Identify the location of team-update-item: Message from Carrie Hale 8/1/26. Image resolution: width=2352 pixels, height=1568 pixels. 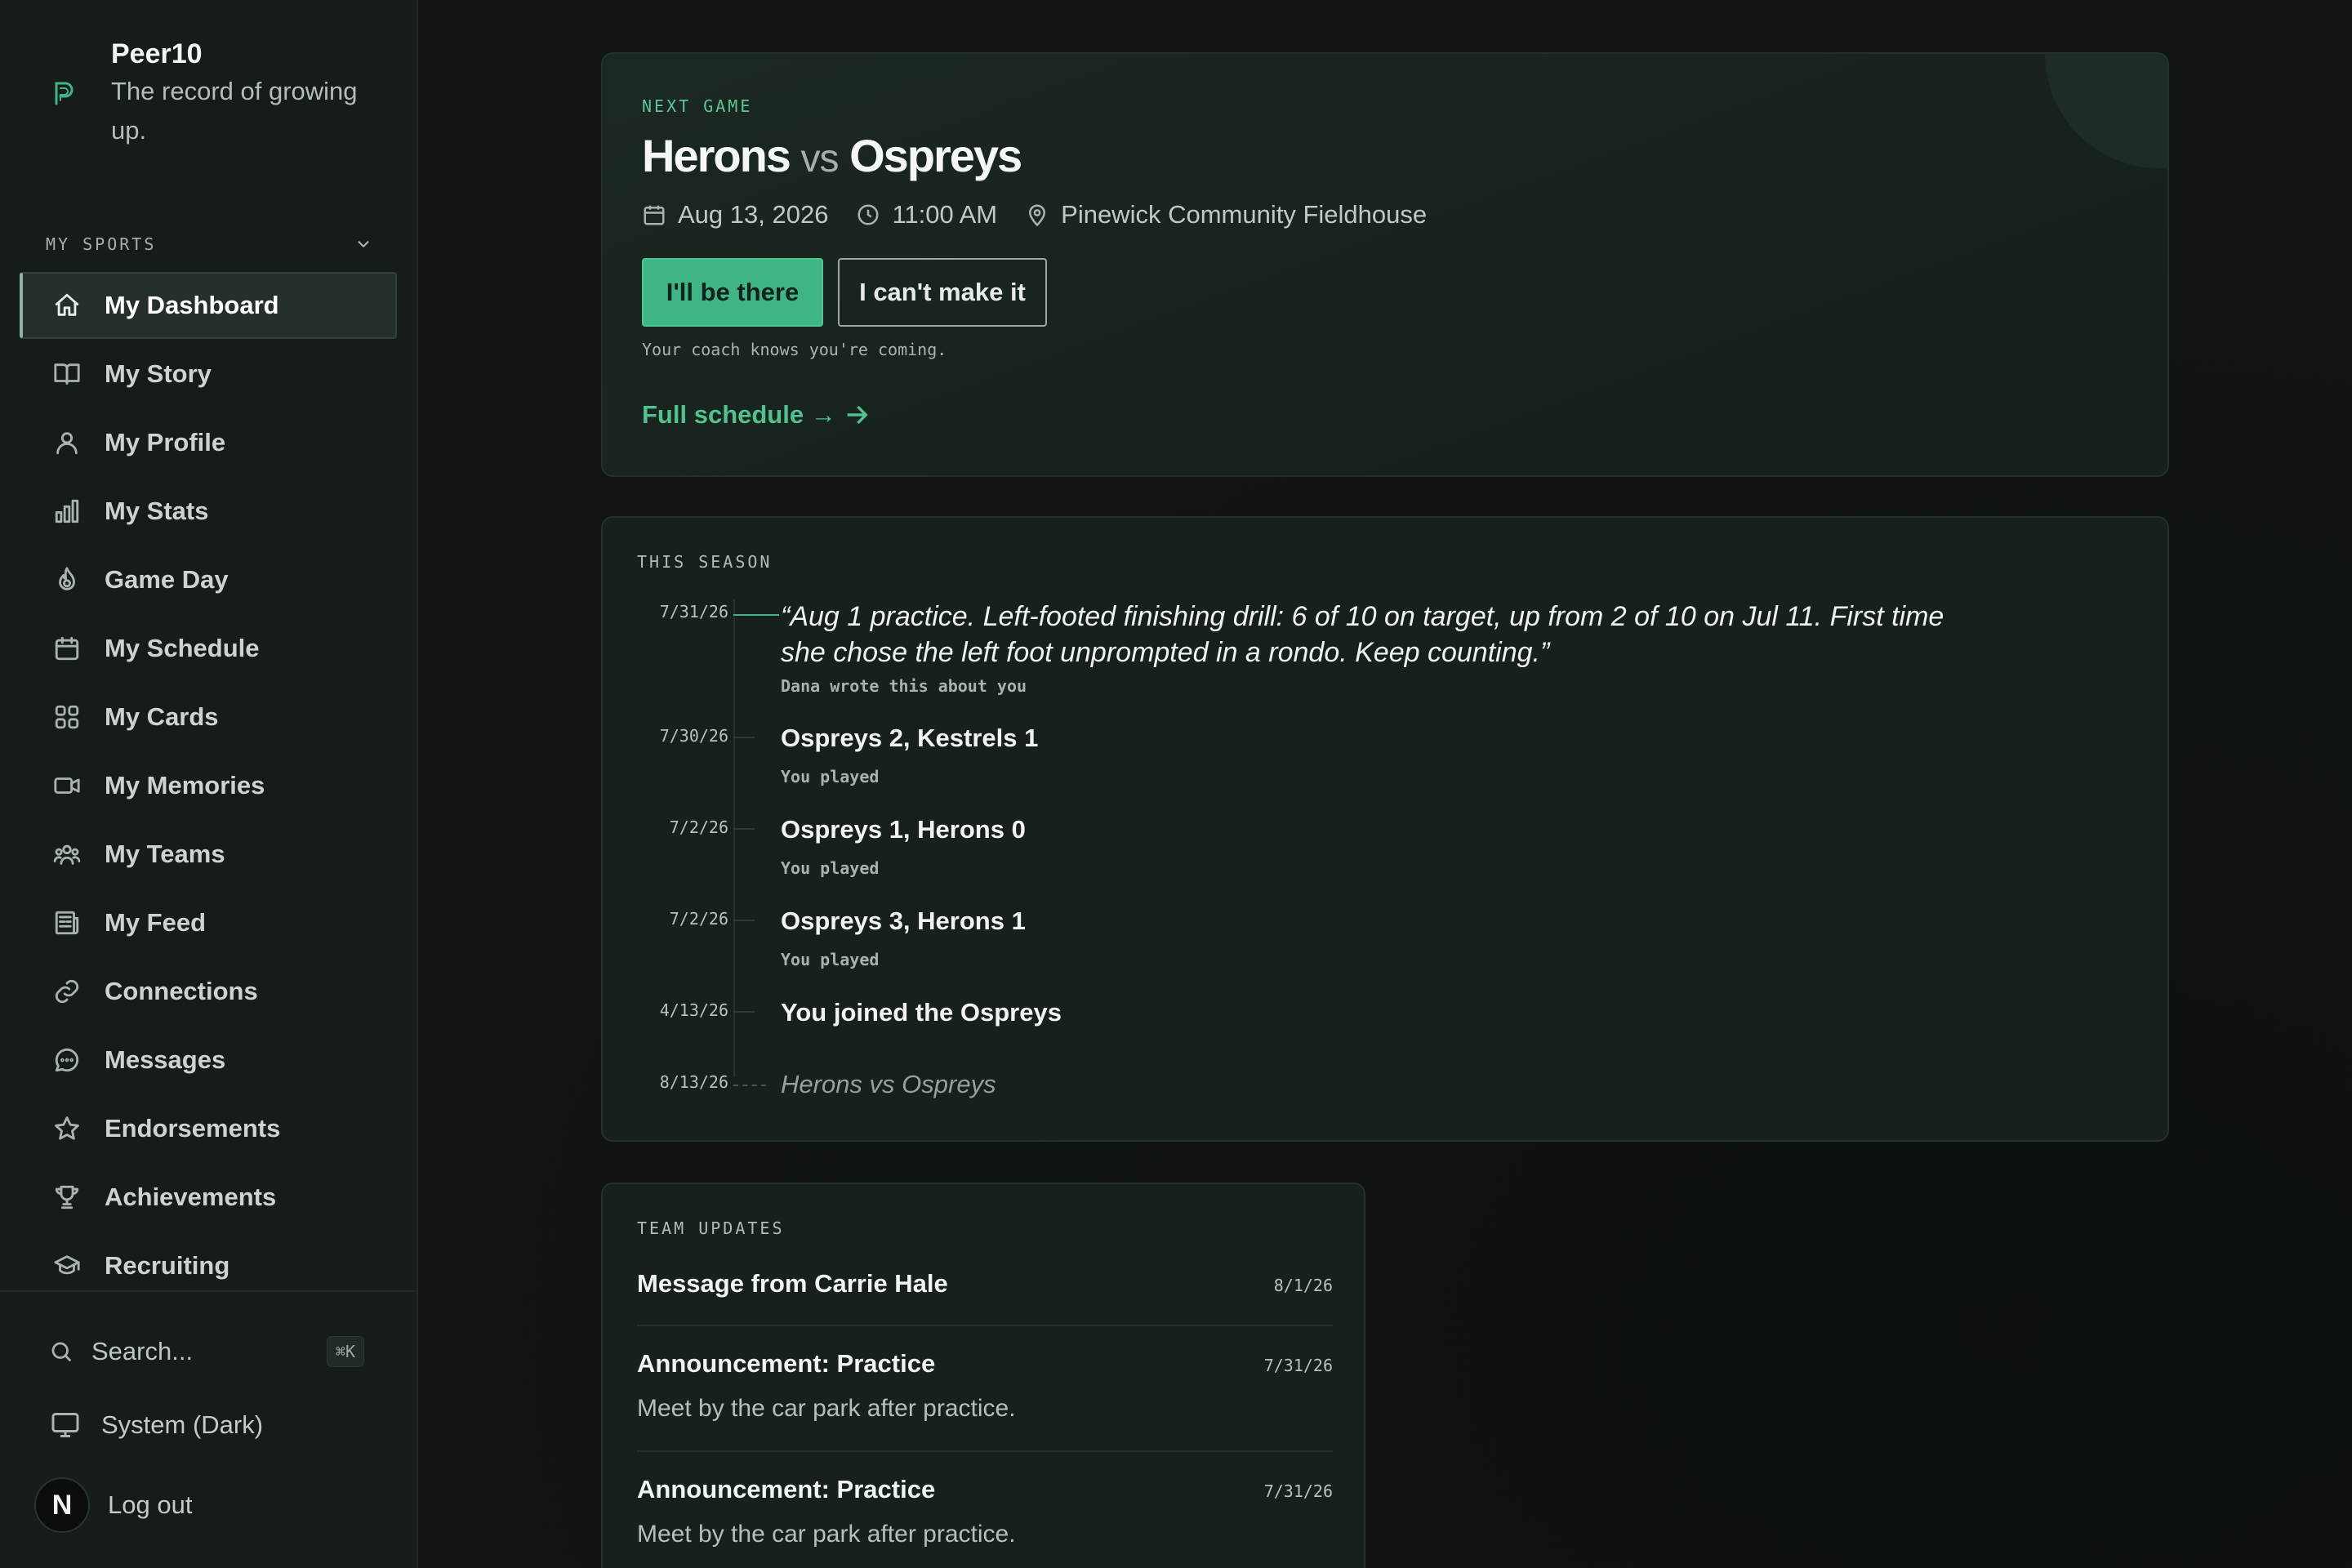
(985, 1297).